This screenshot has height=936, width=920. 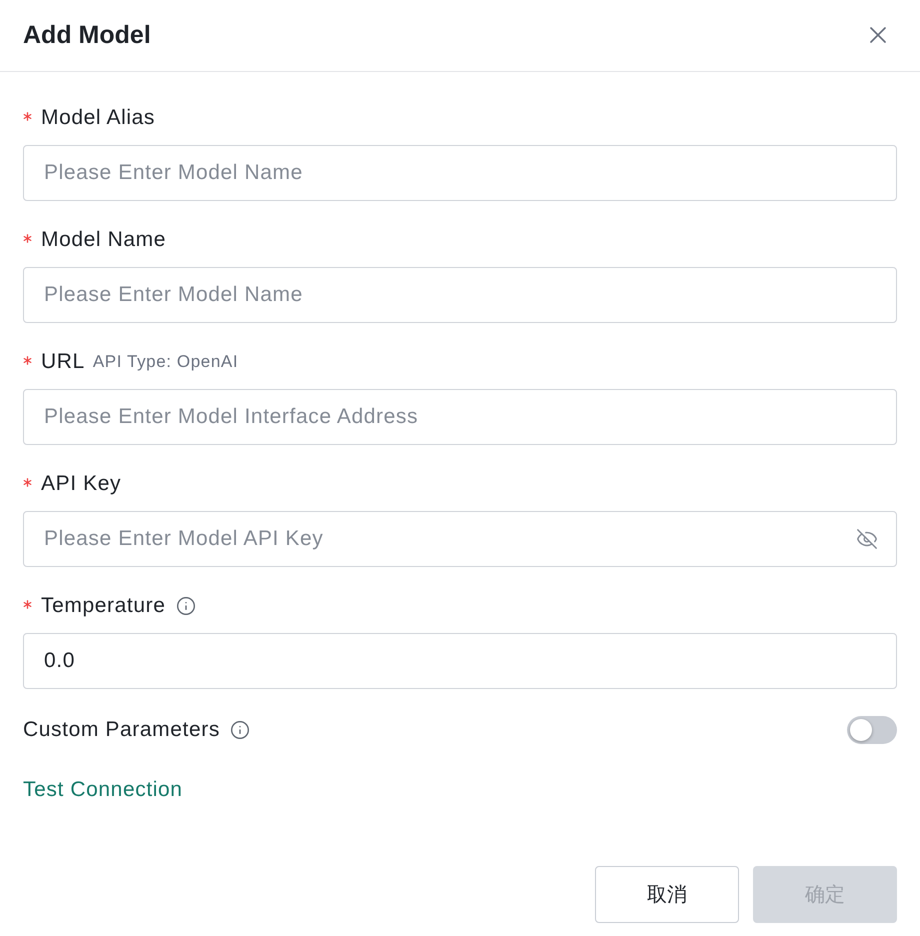 I want to click on input-field: 0.0, so click(x=460, y=661).